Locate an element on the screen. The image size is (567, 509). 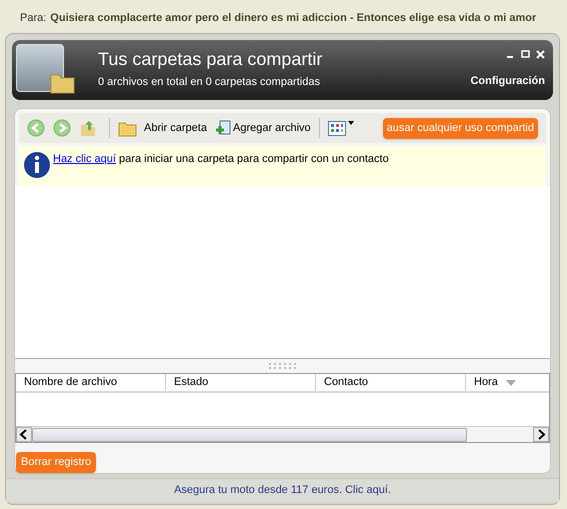
column-header: Estado is located at coordinates (241, 382).